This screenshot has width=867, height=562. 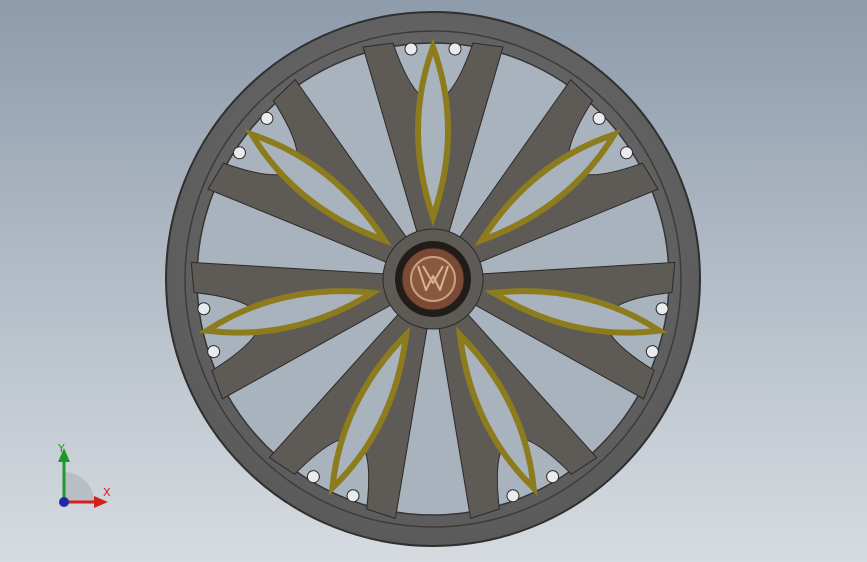 What do you see at coordinates (83, 478) in the screenshot?
I see `coordinate-triad-icon` at bounding box center [83, 478].